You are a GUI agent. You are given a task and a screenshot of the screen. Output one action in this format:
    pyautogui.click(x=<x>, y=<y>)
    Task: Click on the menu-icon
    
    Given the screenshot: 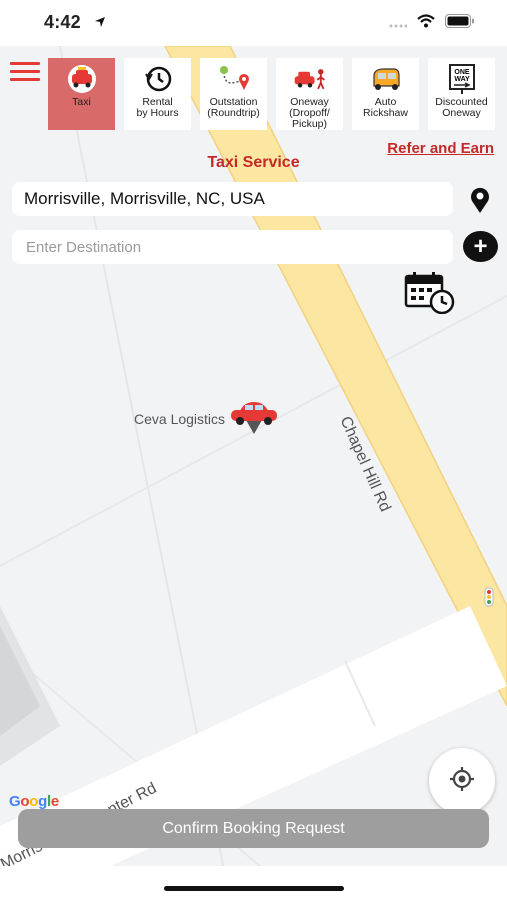 What is the action you would take?
    pyautogui.click(x=25, y=72)
    